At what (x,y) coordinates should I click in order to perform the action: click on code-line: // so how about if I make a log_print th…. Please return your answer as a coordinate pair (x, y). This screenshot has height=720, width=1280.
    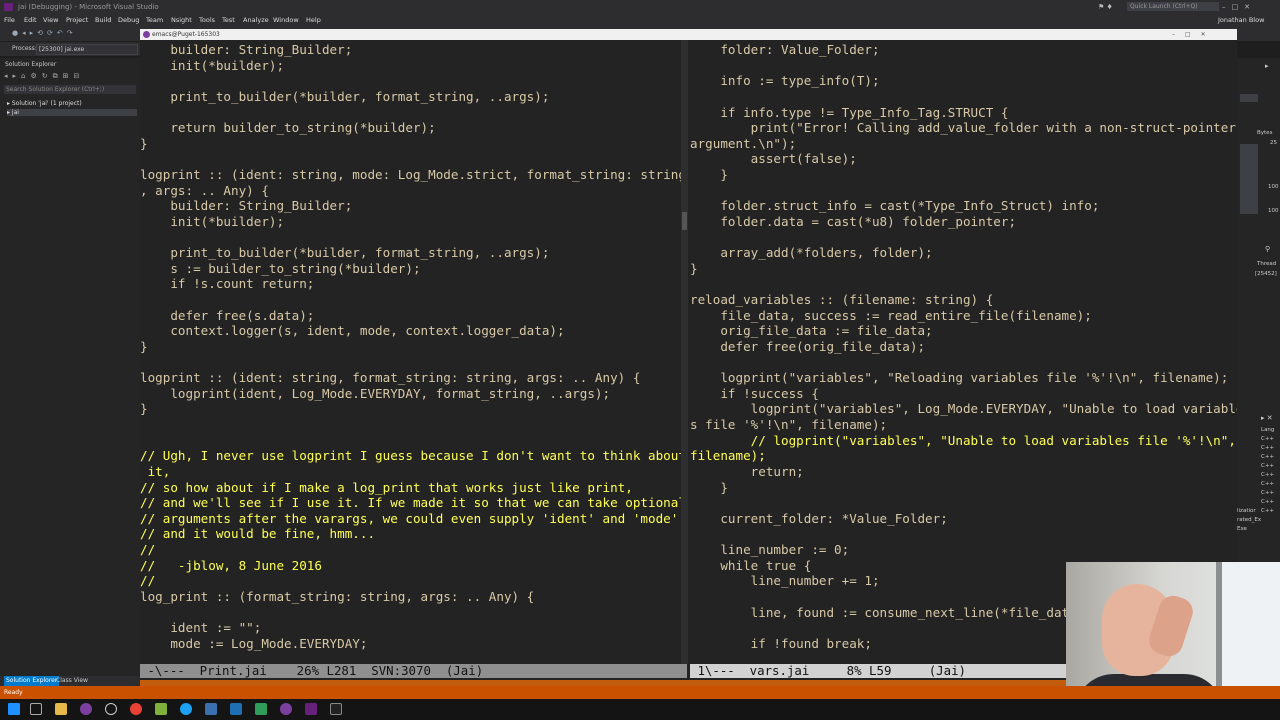
    Looking at the image, I should click on (410, 488).